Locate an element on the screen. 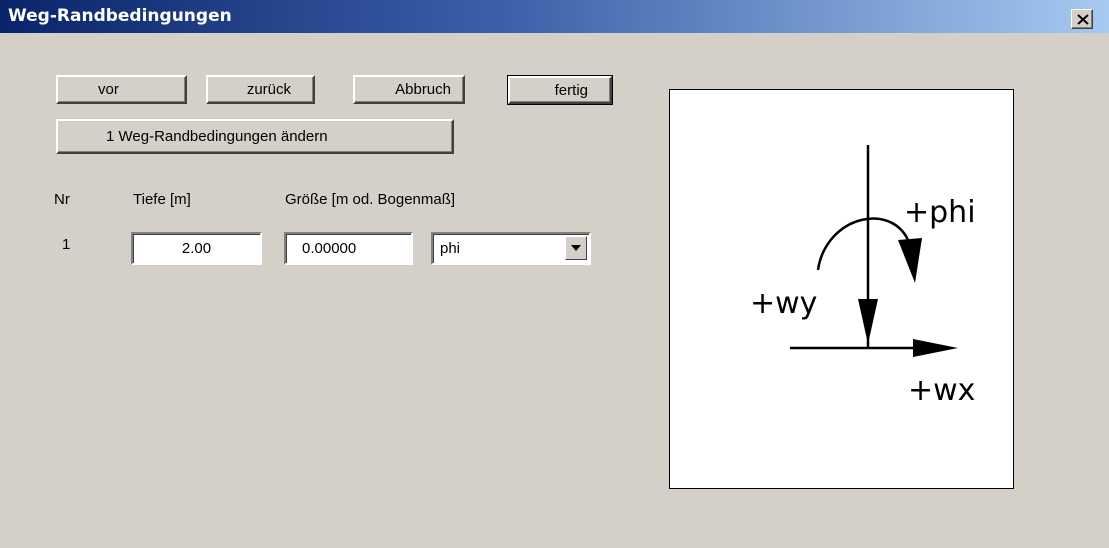  header-tiefe: Tiefe [m] is located at coordinates (162, 199).